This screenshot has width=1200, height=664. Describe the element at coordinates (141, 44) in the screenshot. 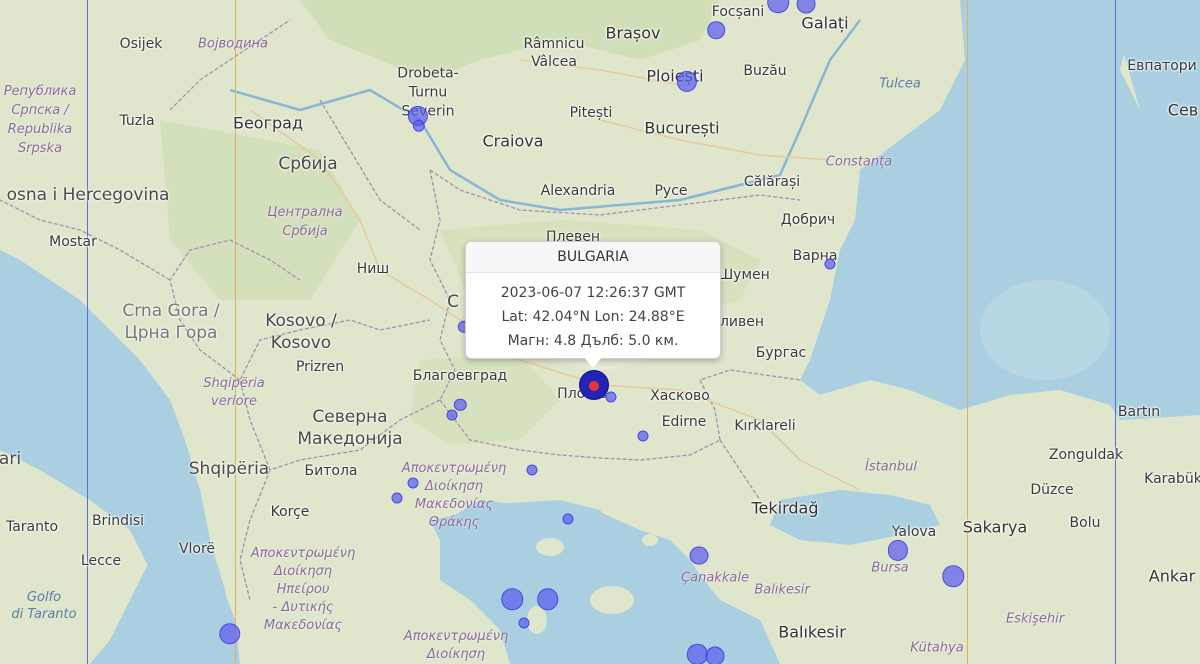

I see `city-label: Osijek` at that location.